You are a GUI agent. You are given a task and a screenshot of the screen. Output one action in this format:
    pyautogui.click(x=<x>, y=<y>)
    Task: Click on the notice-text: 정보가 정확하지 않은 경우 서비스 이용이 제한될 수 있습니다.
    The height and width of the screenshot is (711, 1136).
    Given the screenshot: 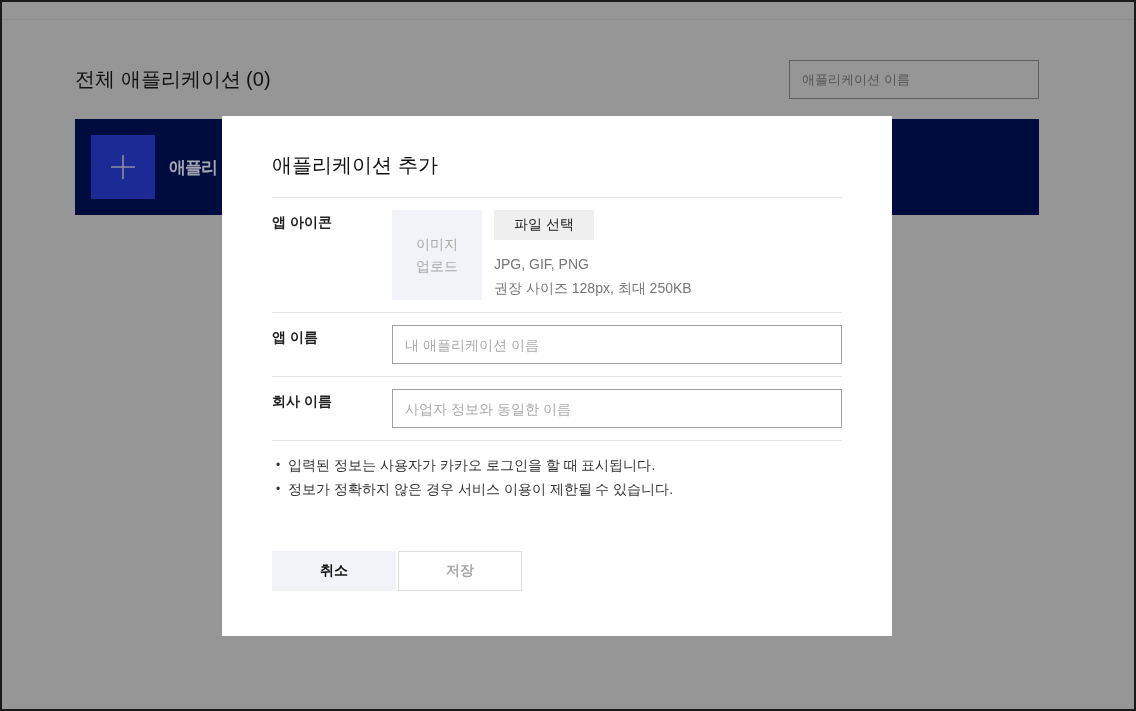 What is the action you would take?
    pyautogui.click(x=481, y=489)
    